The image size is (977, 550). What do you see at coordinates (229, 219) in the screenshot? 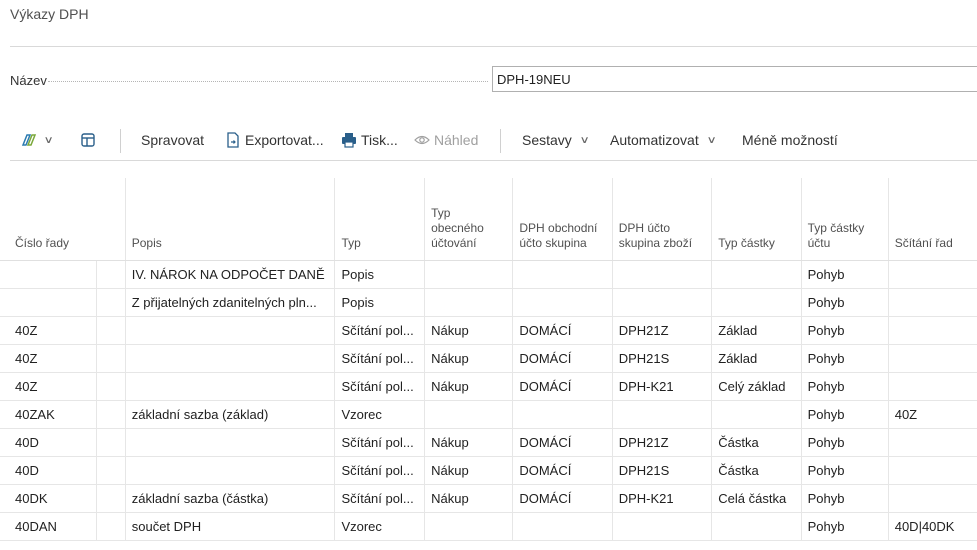
I see `column-header: Popis` at bounding box center [229, 219].